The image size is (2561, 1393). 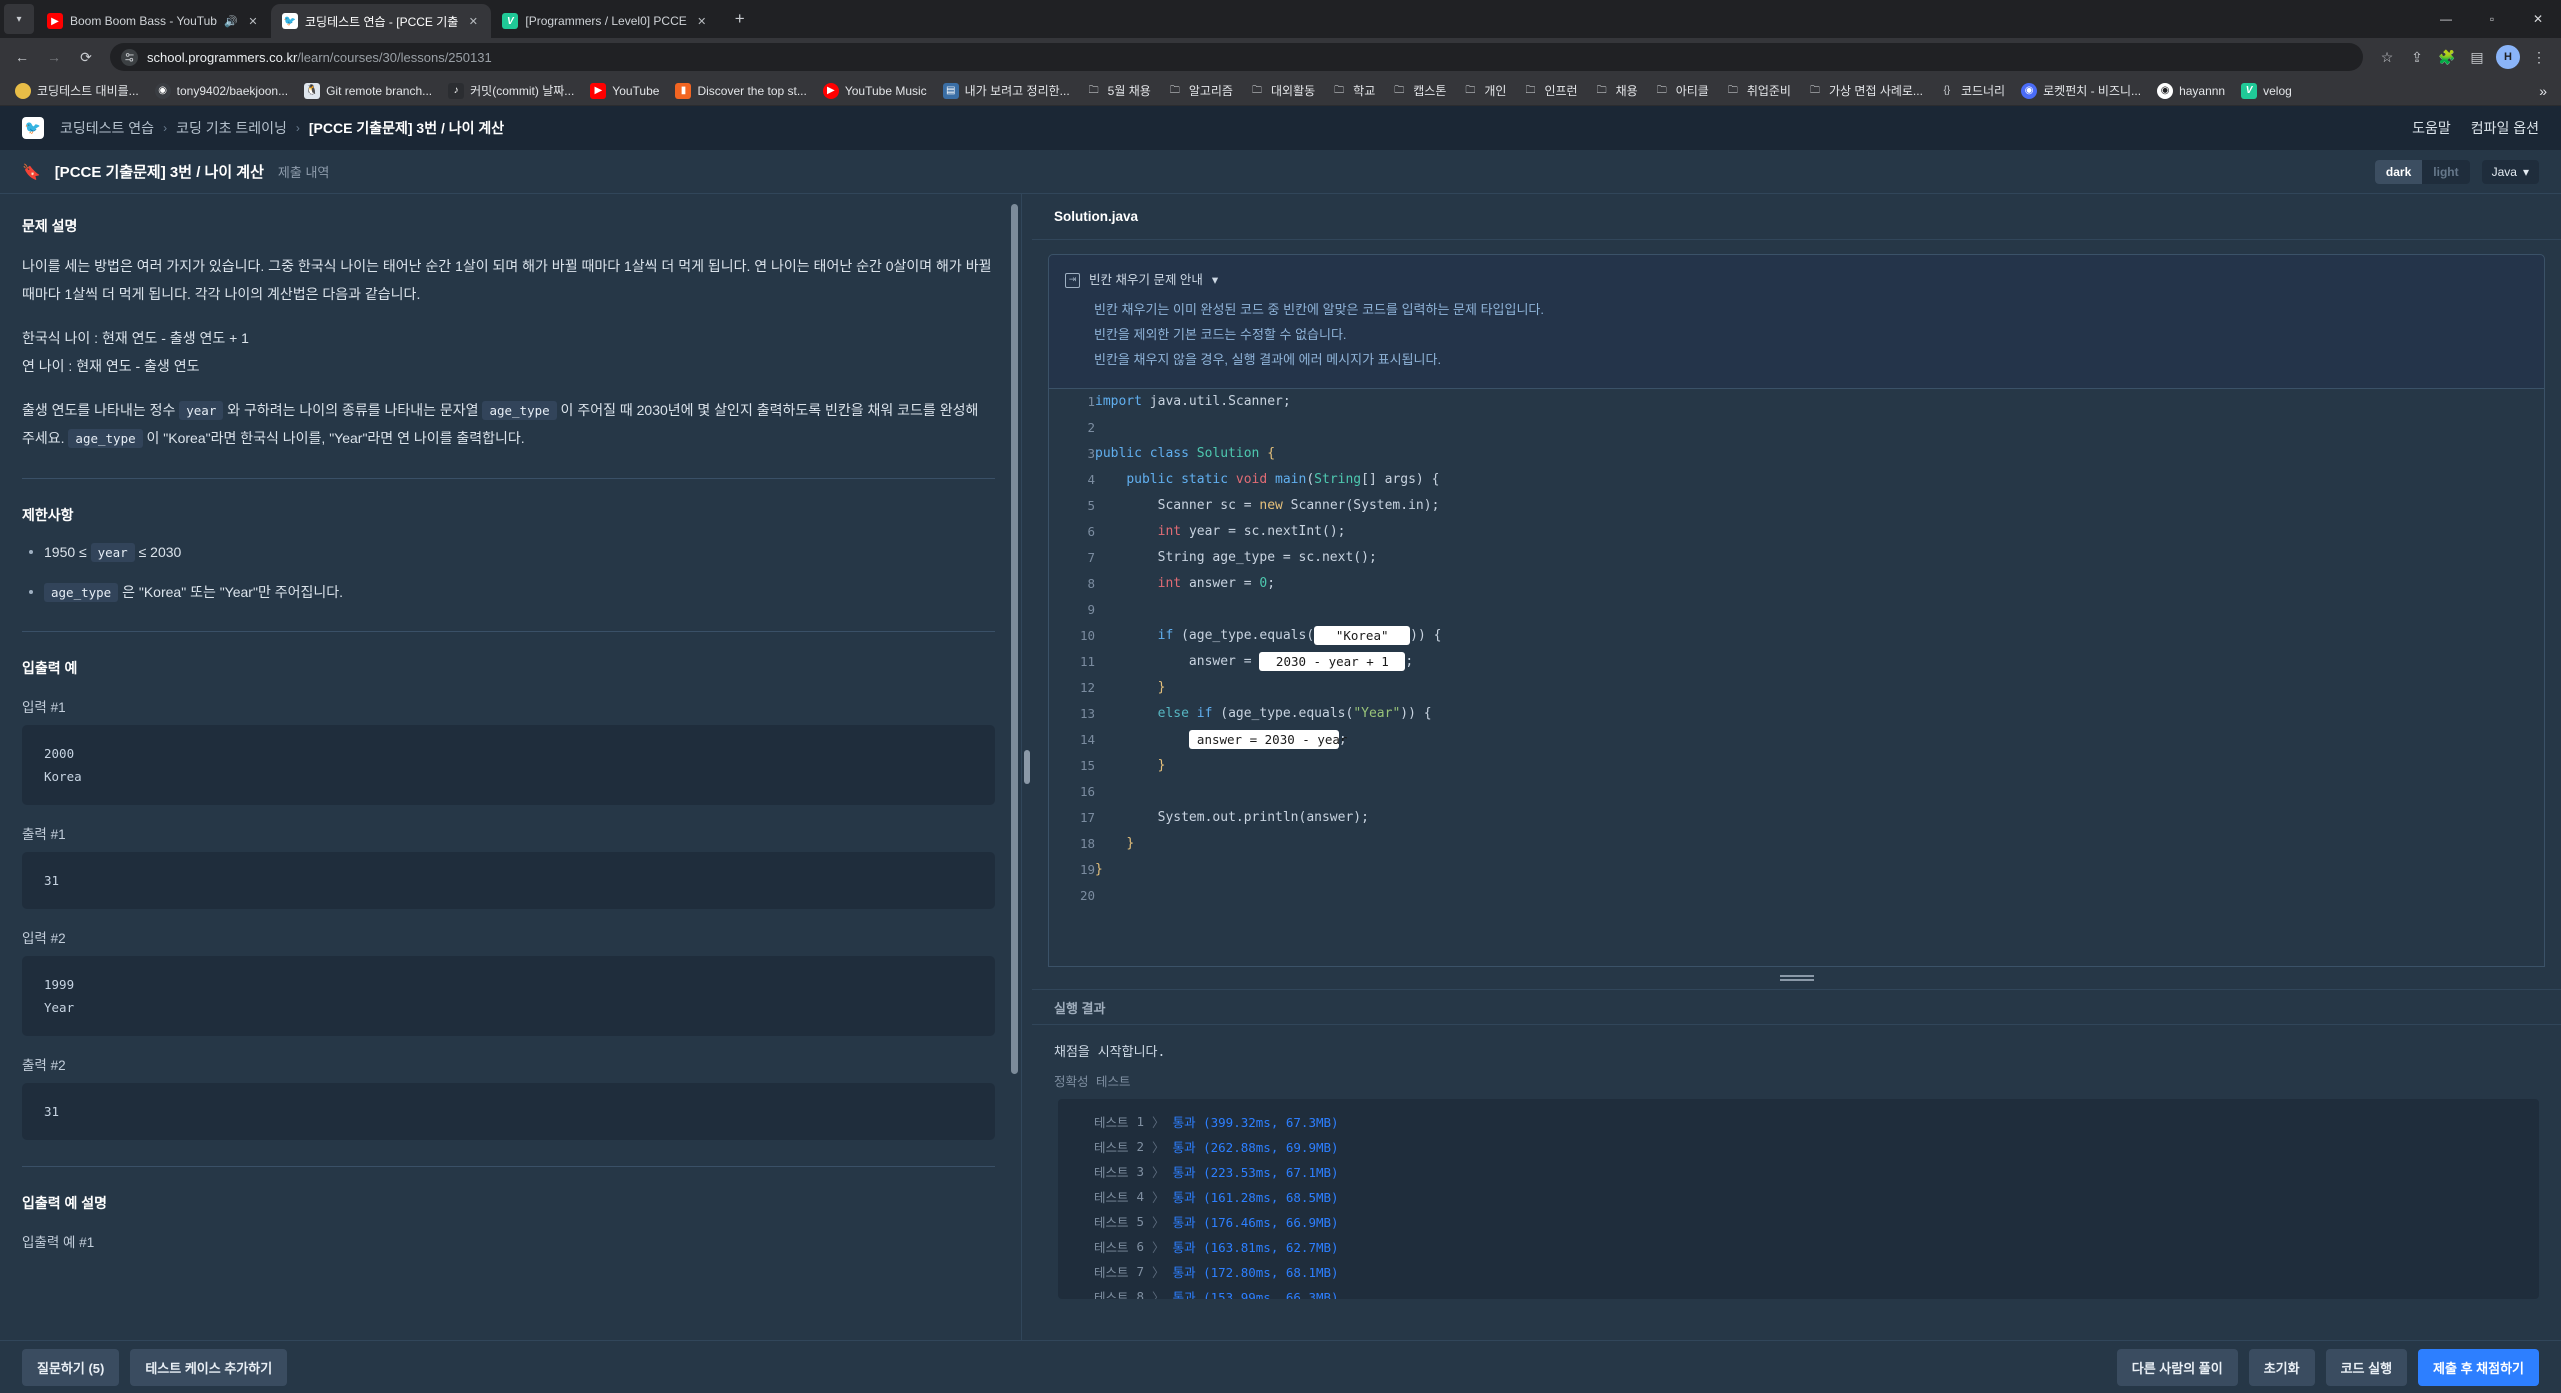 What do you see at coordinates (1758, 90) in the screenshot?
I see `bookmark-folder: 🗀 취업준비` at bounding box center [1758, 90].